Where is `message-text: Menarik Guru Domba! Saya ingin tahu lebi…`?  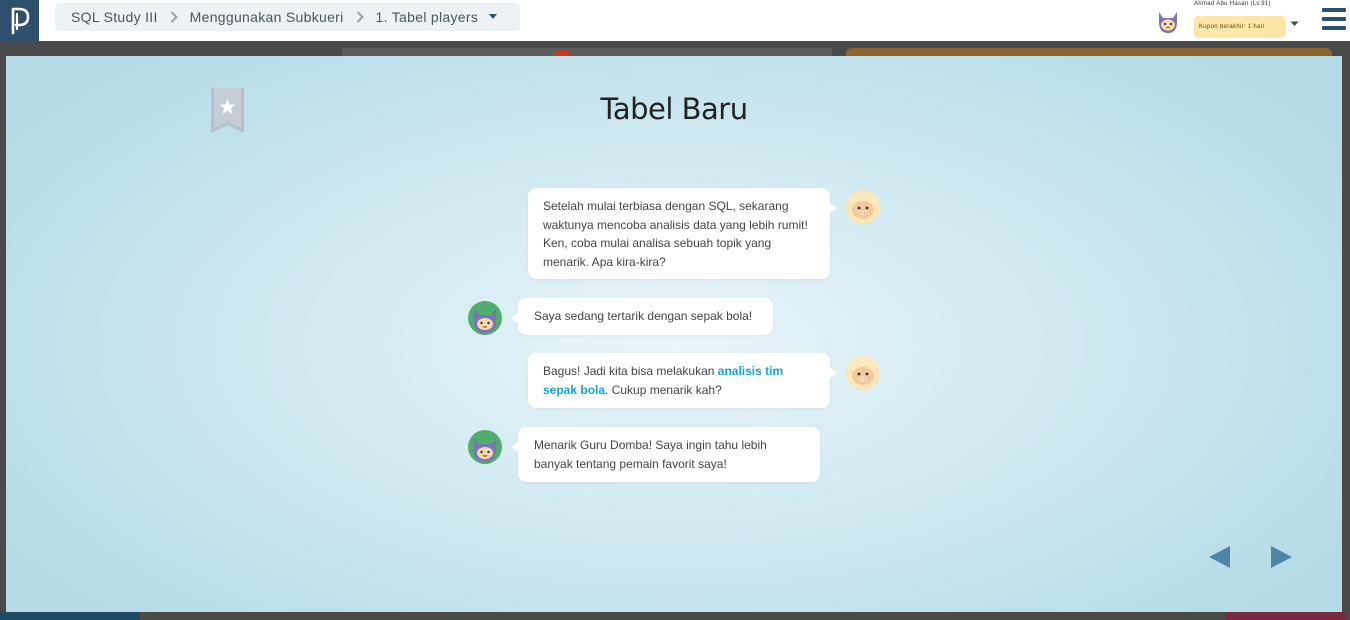
message-text: Menarik Guru Domba! Saya ingin tahu lebi… is located at coordinates (650, 454).